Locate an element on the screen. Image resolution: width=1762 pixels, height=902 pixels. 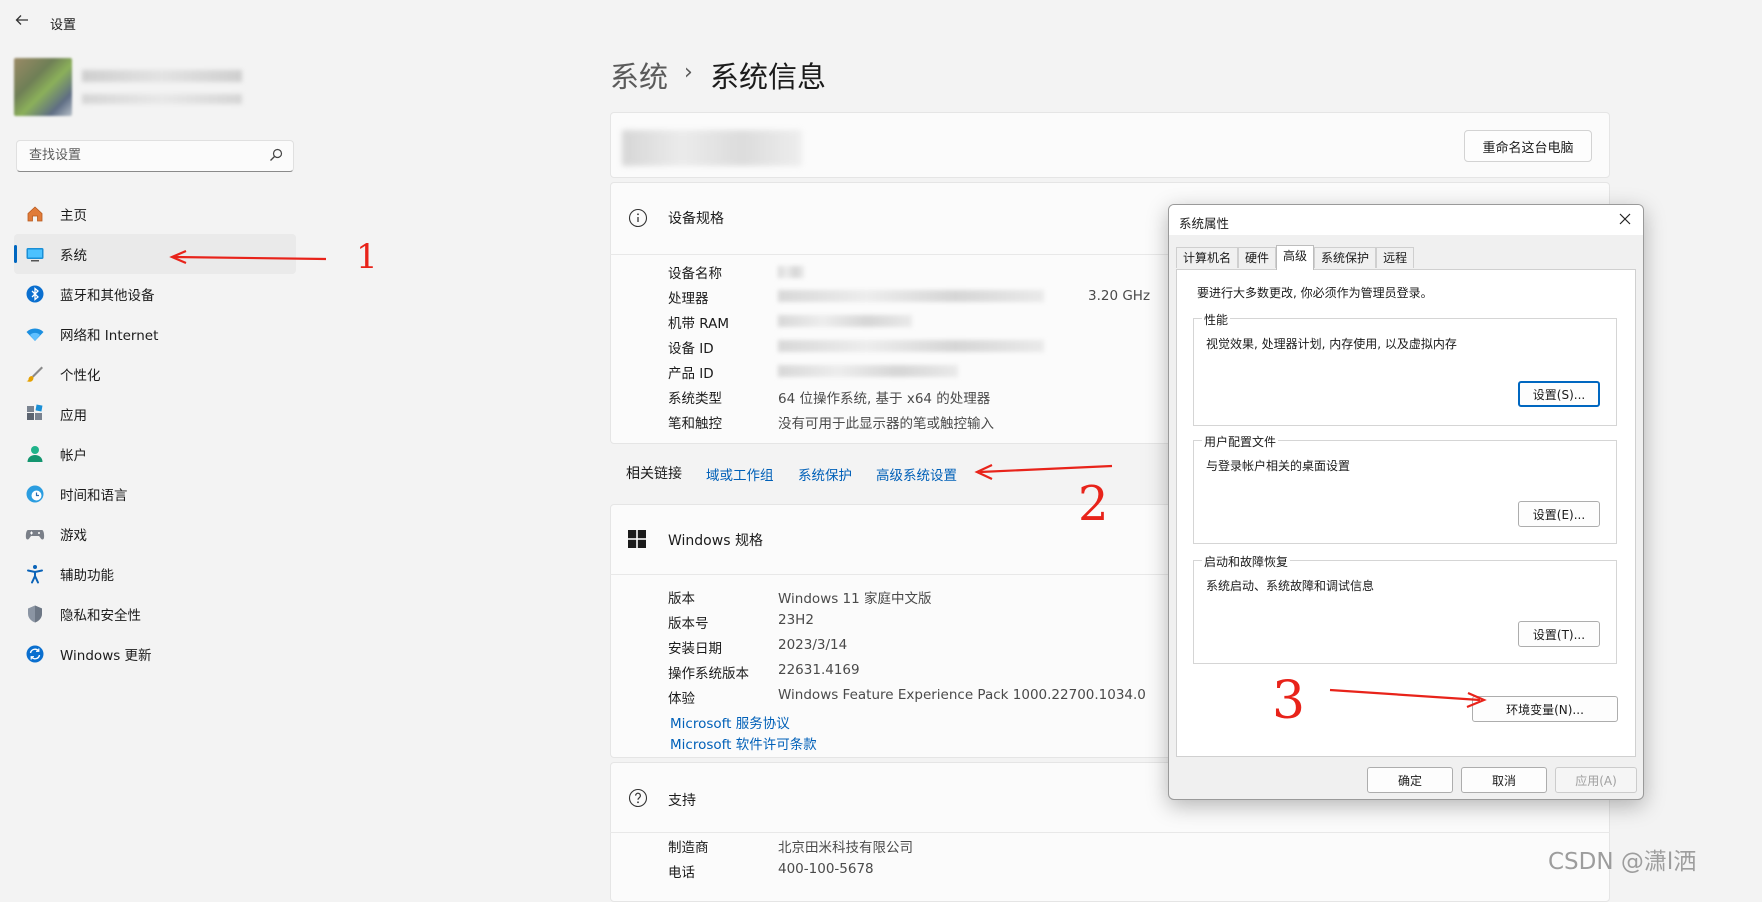
dialog-tabs: 计算机名 硬件 高级 系统保护 远程 is located at coordinates (1295, 257).